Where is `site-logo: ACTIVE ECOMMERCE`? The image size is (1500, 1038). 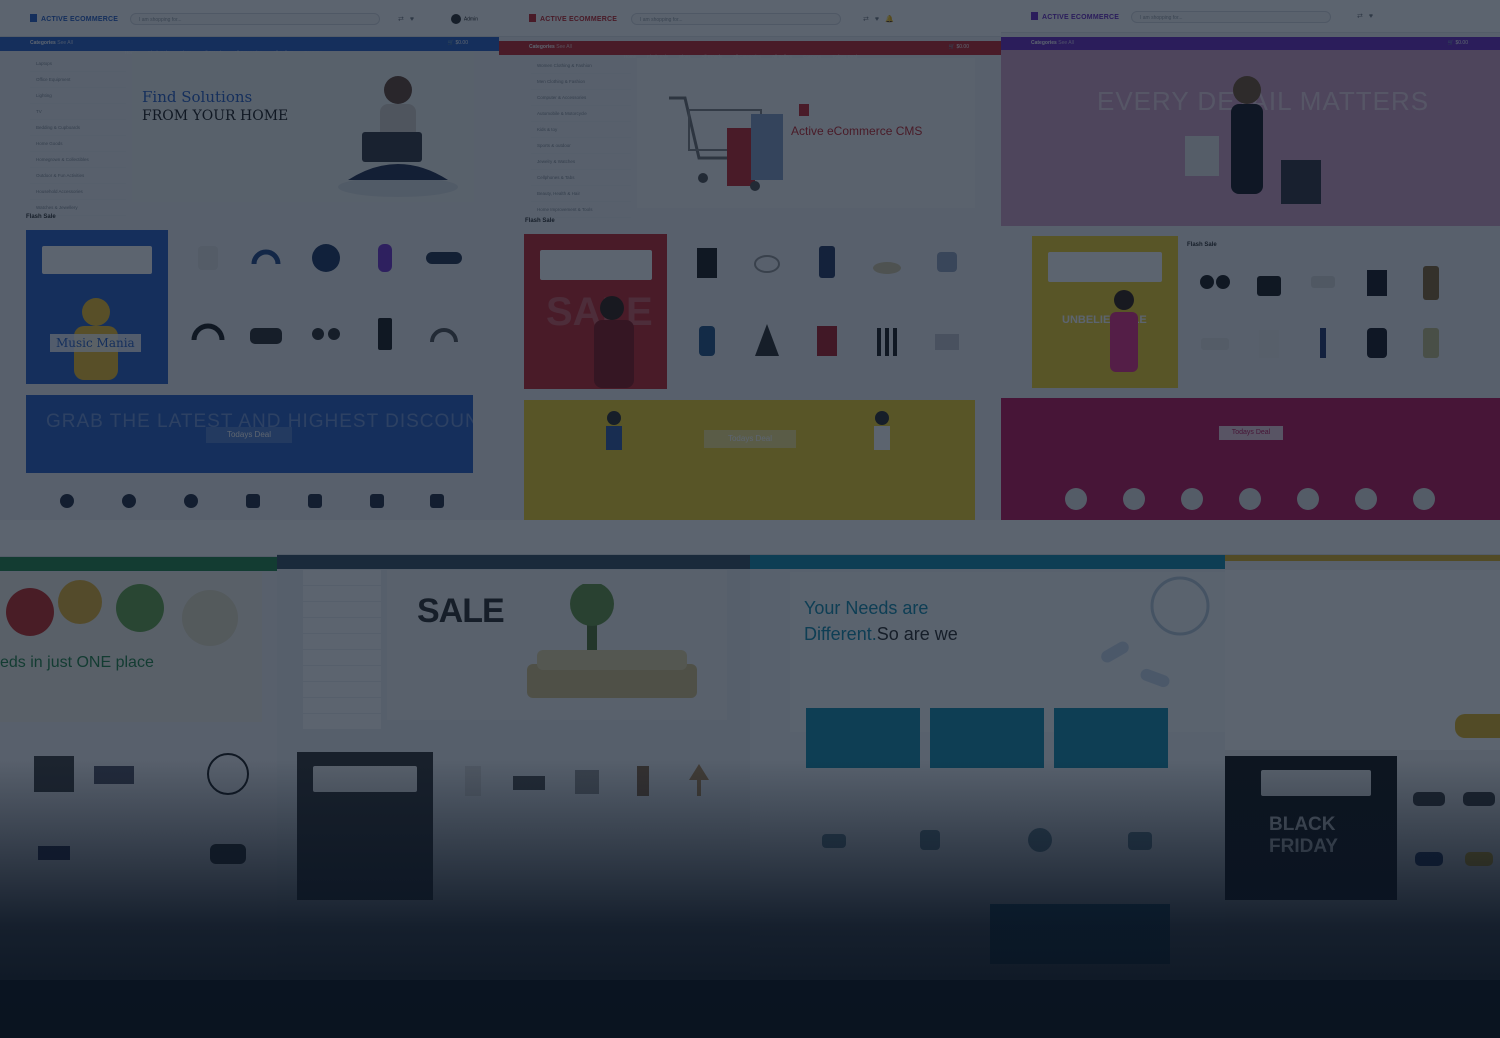 site-logo: ACTIVE ECOMMERCE is located at coordinates (74, 18).